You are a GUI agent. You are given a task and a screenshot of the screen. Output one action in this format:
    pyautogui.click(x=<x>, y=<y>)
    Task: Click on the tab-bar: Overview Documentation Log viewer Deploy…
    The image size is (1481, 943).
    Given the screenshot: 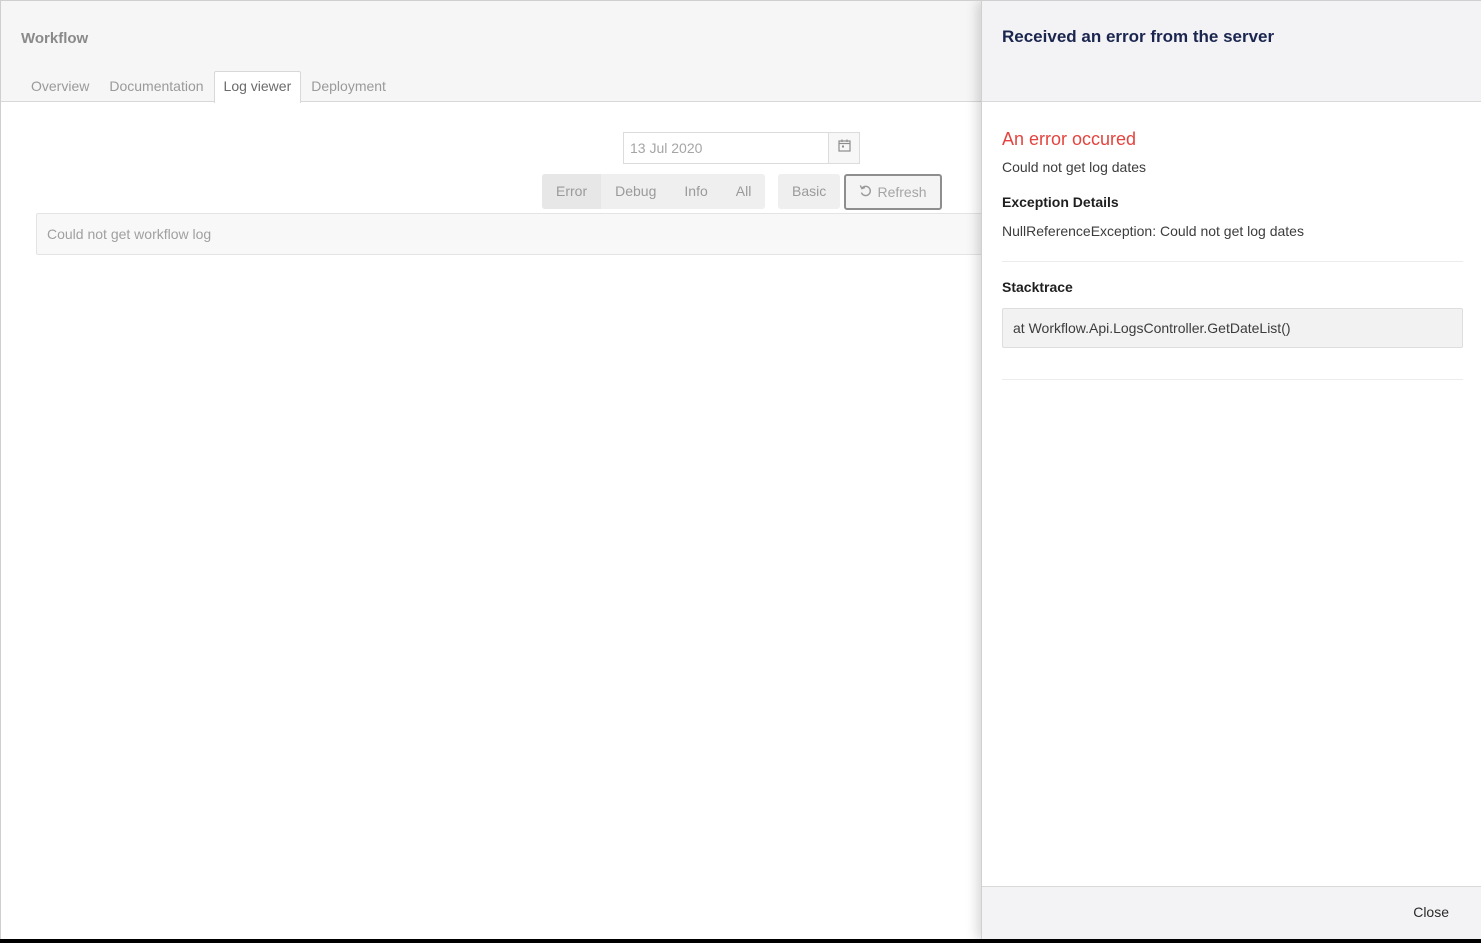 What is the action you would take?
    pyautogui.click(x=208, y=87)
    